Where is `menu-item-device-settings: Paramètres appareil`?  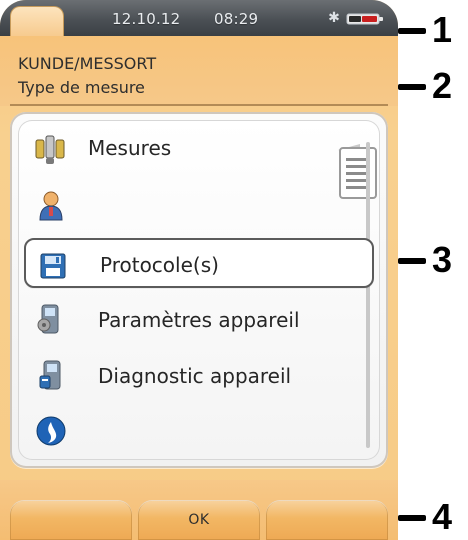
menu-item-device-settings: Paramètres appareil is located at coordinates (199, 319).